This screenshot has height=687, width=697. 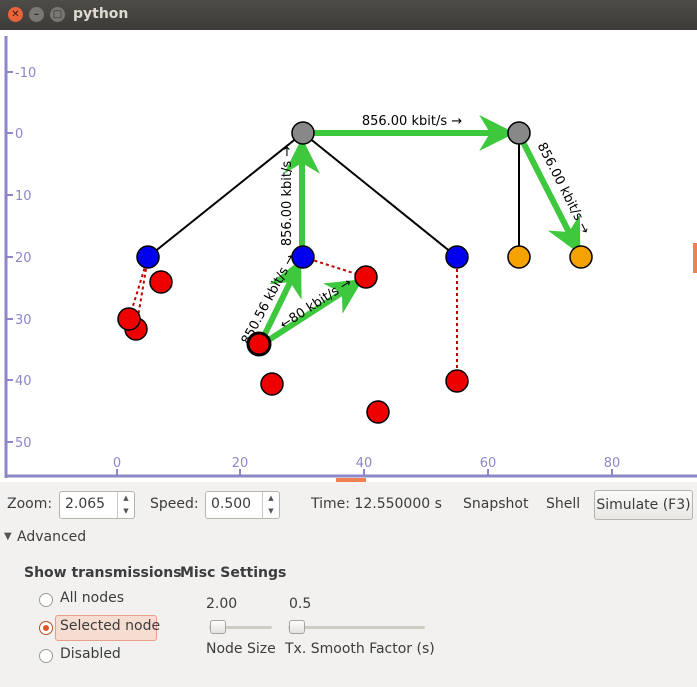 I want to click on radio-all-nodes, so click(x=46, y=600).